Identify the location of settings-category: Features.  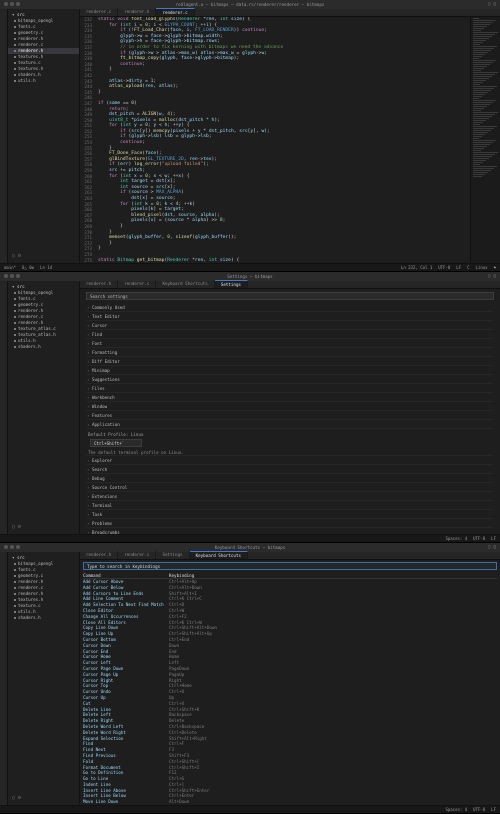
(290, 415).